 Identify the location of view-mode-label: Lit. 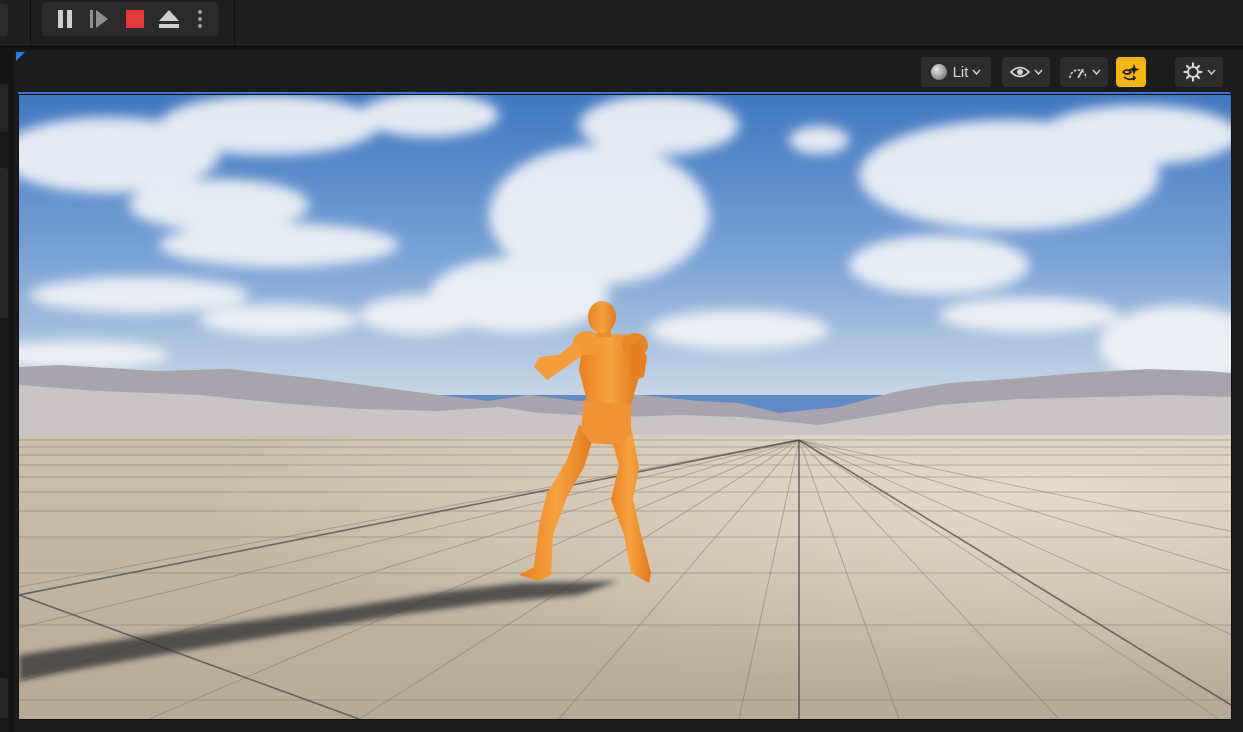
(960, 72).